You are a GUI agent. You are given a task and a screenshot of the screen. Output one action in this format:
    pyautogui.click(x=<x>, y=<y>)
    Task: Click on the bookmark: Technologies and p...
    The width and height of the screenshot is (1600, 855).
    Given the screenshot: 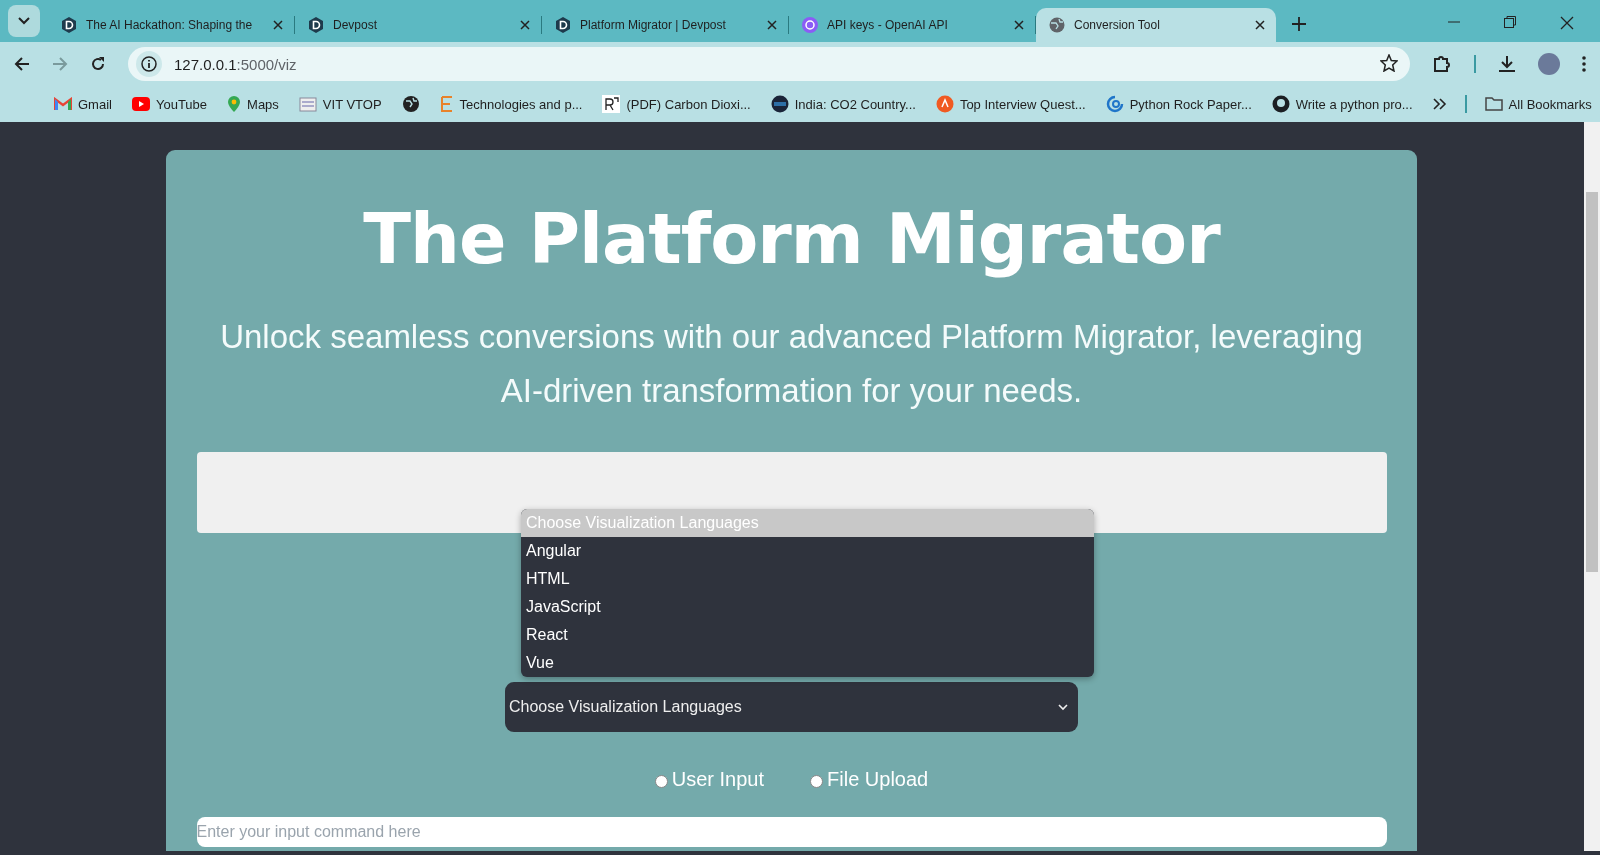 What is the action you would take?
    pyautogui.click(x=511, y=104)
    